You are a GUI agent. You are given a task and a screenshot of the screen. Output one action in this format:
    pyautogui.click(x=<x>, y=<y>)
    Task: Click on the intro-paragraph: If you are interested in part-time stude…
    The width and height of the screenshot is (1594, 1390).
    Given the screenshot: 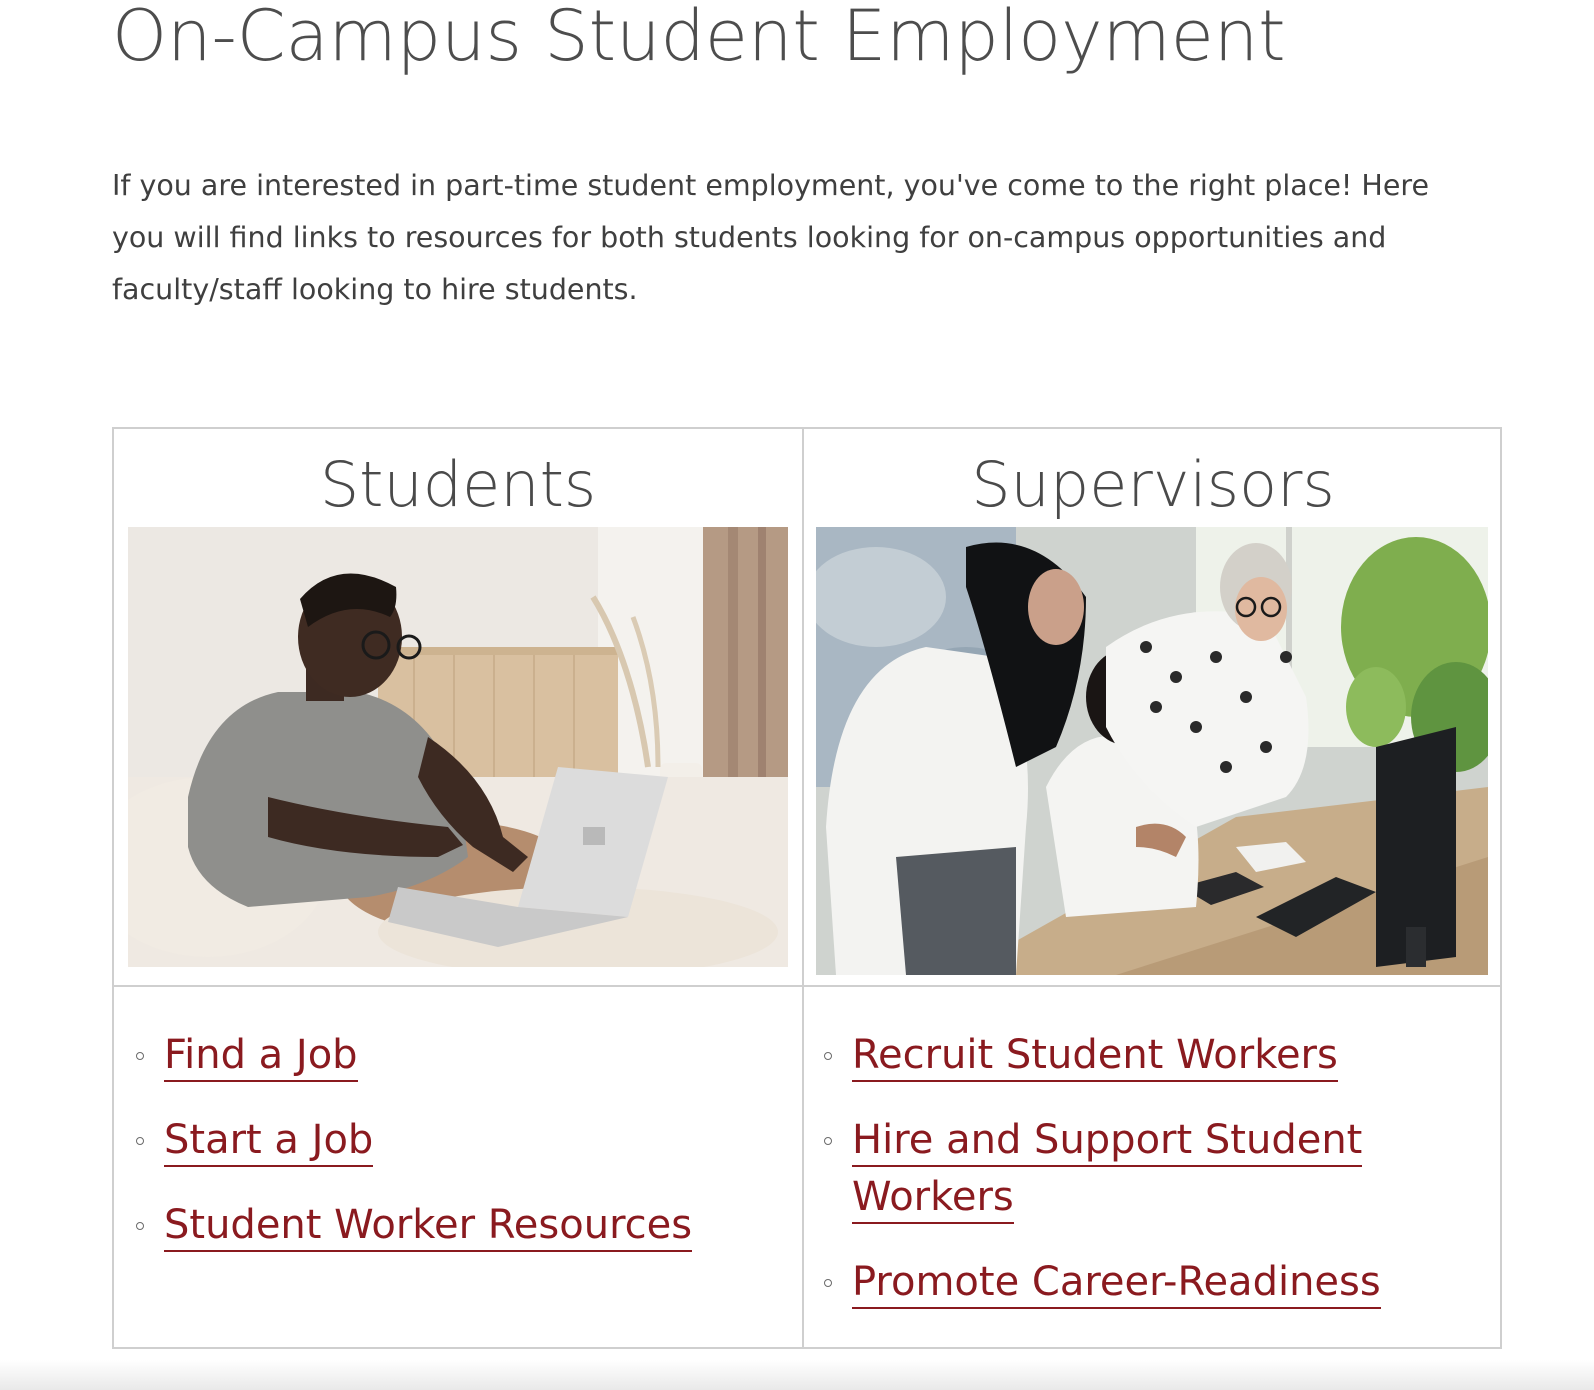 What is the action you would take?
    pyautogui.click(x=770, y=237)
    